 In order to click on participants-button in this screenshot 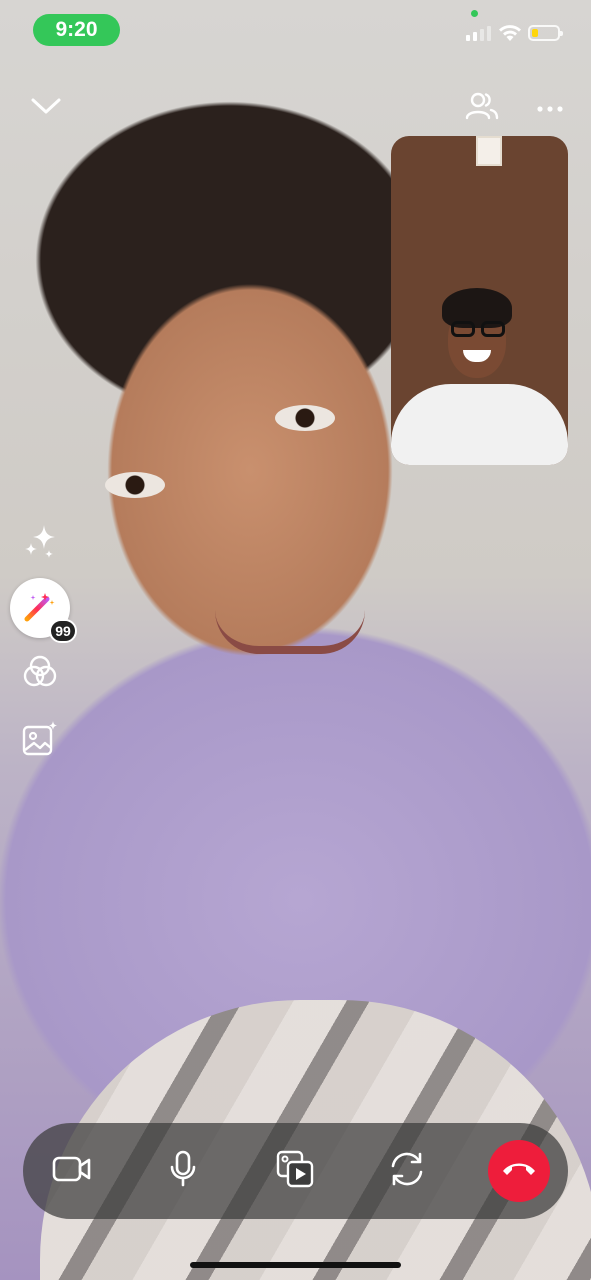, I will do `click(482, 108)`.